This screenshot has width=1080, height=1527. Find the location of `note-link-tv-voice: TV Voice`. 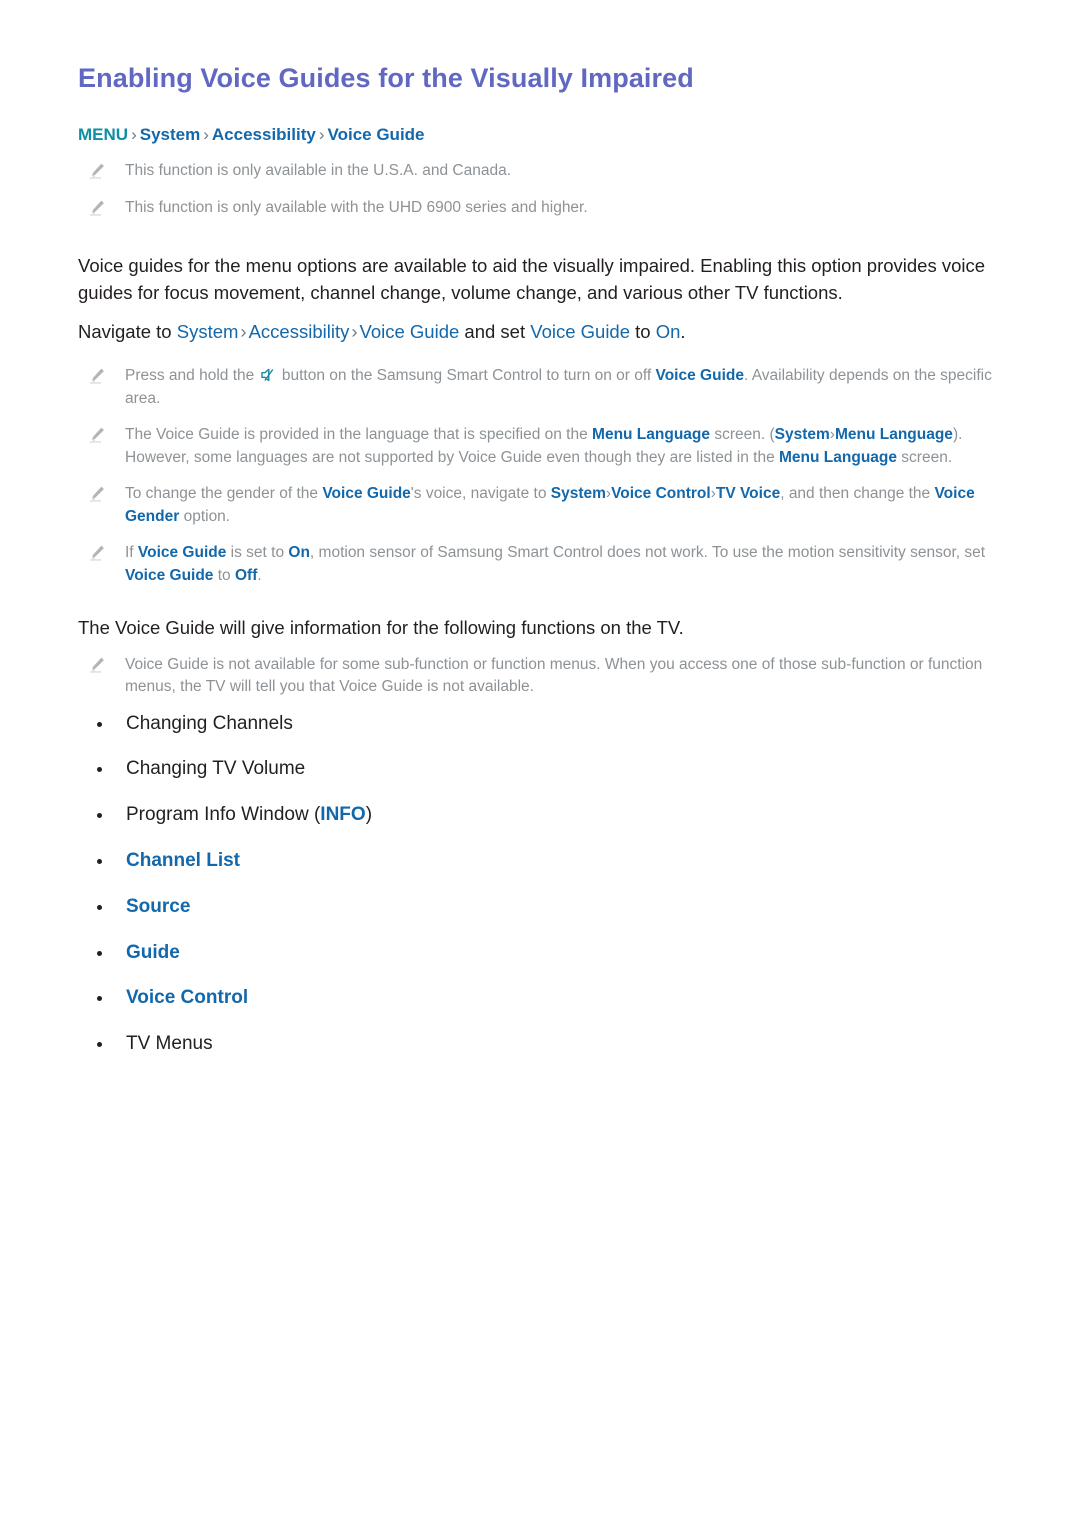

note-link-tv-voice: TV Voice is located at coordinates (748, 493).